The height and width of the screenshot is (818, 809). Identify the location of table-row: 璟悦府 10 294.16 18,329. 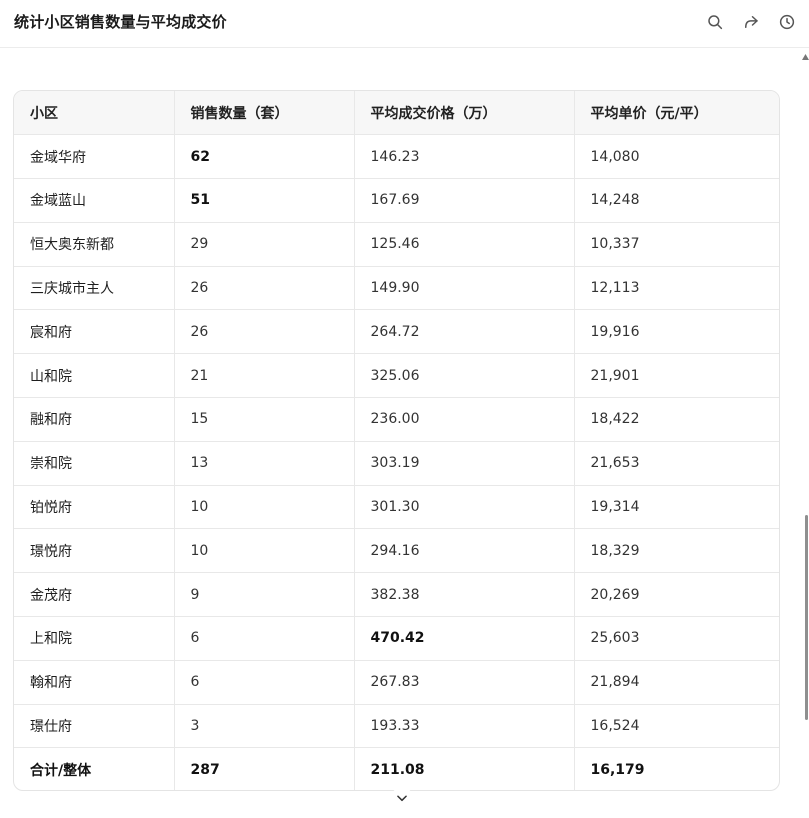
(396, 551).